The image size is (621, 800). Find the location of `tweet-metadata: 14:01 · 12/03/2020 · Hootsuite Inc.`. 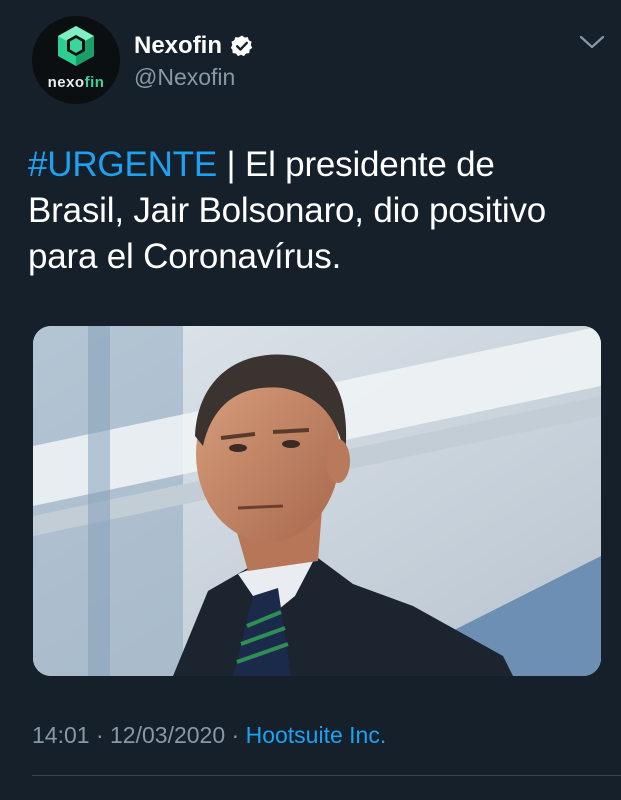

tweet-metadata: 14:01 · 12/03/2020 · Hootsuite Inc. is located at coordinates (209, 735).